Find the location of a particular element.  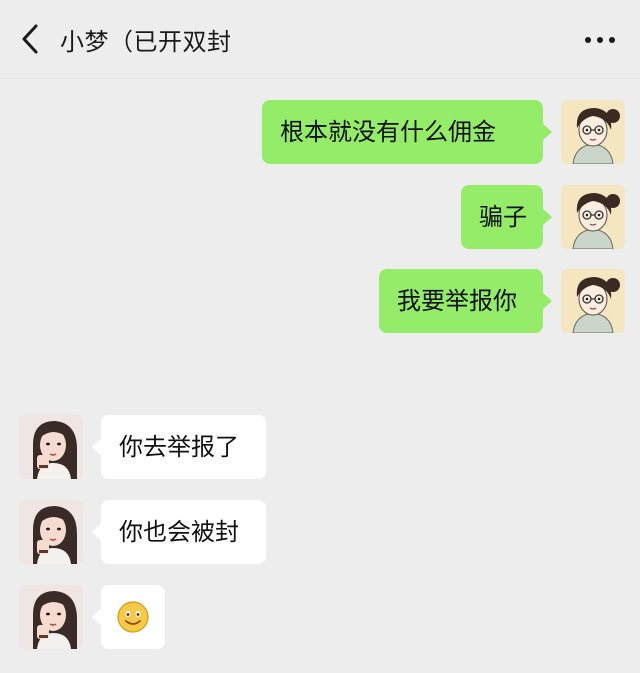

message-text: 根本就没有什么佣金 is located at coordinates (388, 132).